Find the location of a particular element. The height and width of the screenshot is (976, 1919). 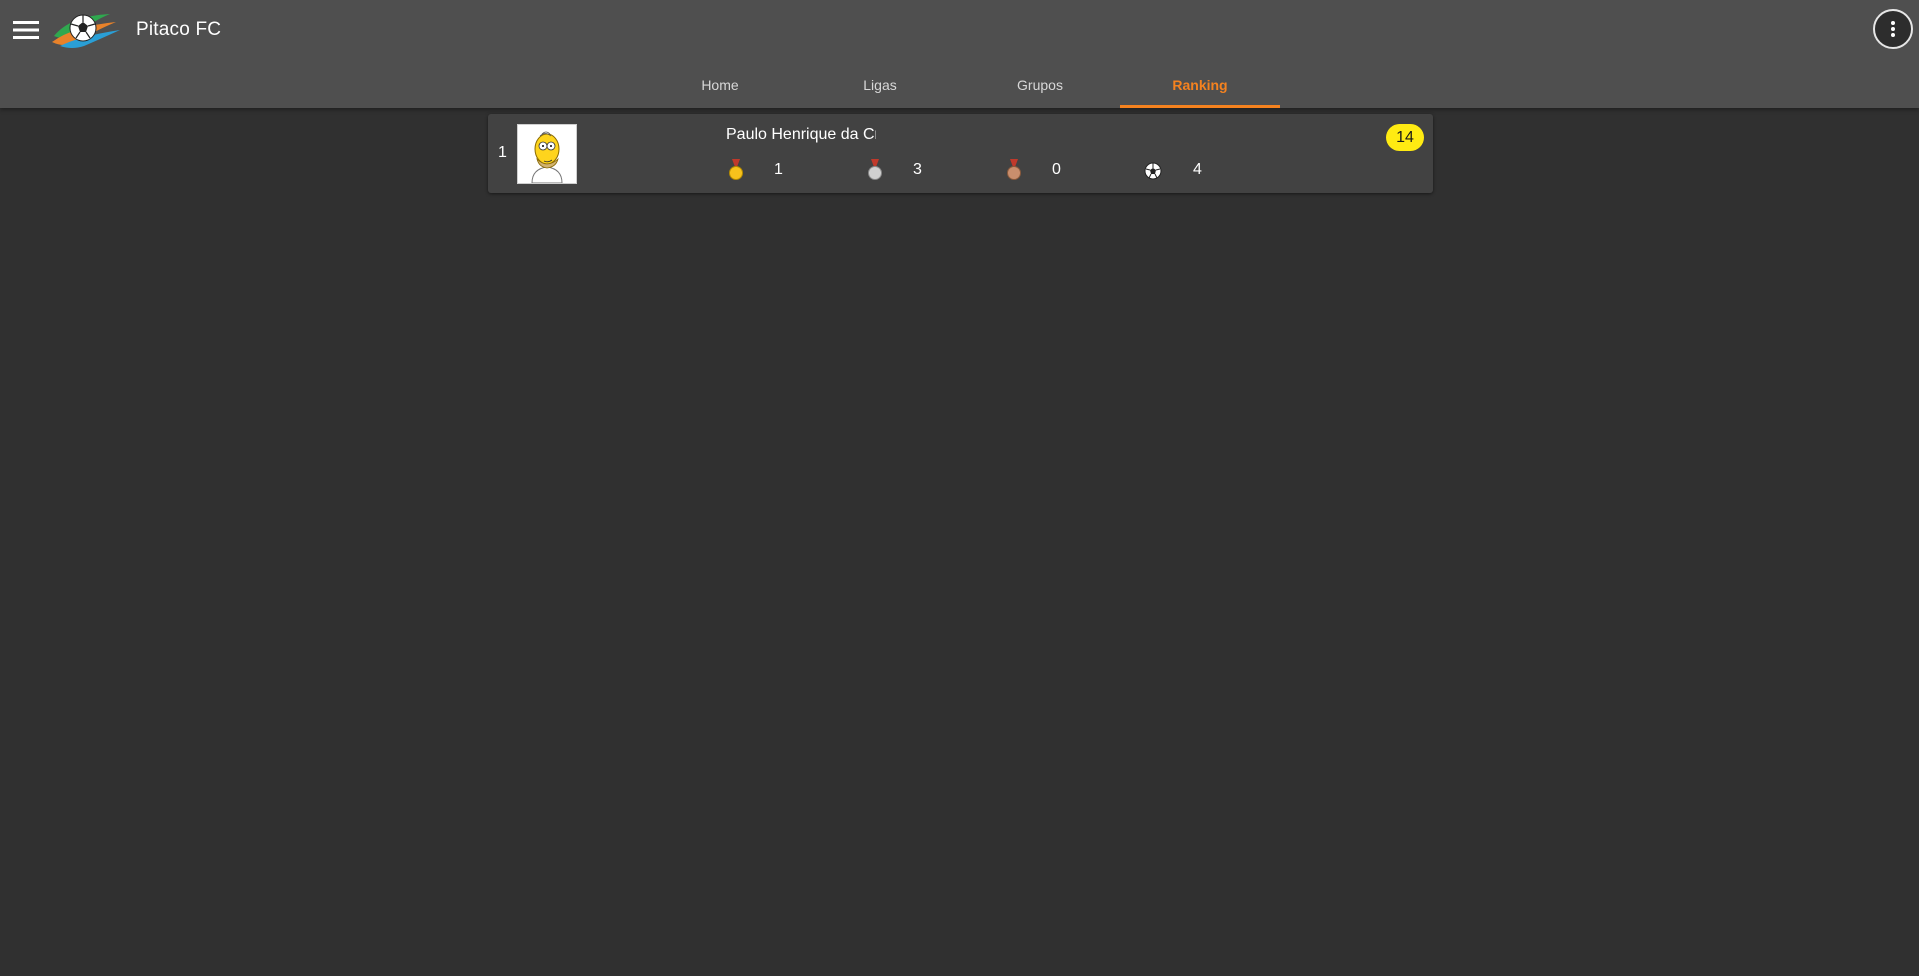

app-bar: Pitaco FC Home Ligas Grupos Ranking is located at coordinates (959, 54).